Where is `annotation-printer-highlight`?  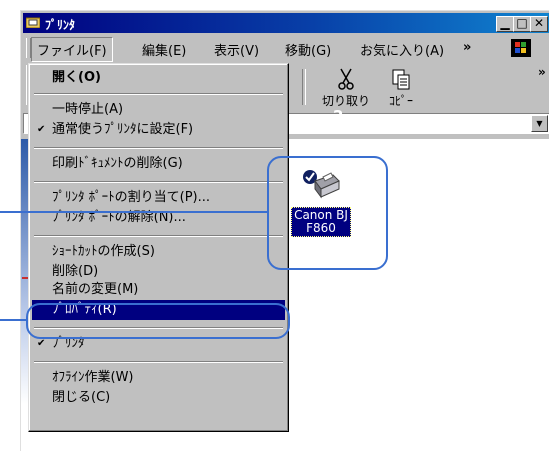 annotation-printer-highlight is located at coordinates (327, 213).